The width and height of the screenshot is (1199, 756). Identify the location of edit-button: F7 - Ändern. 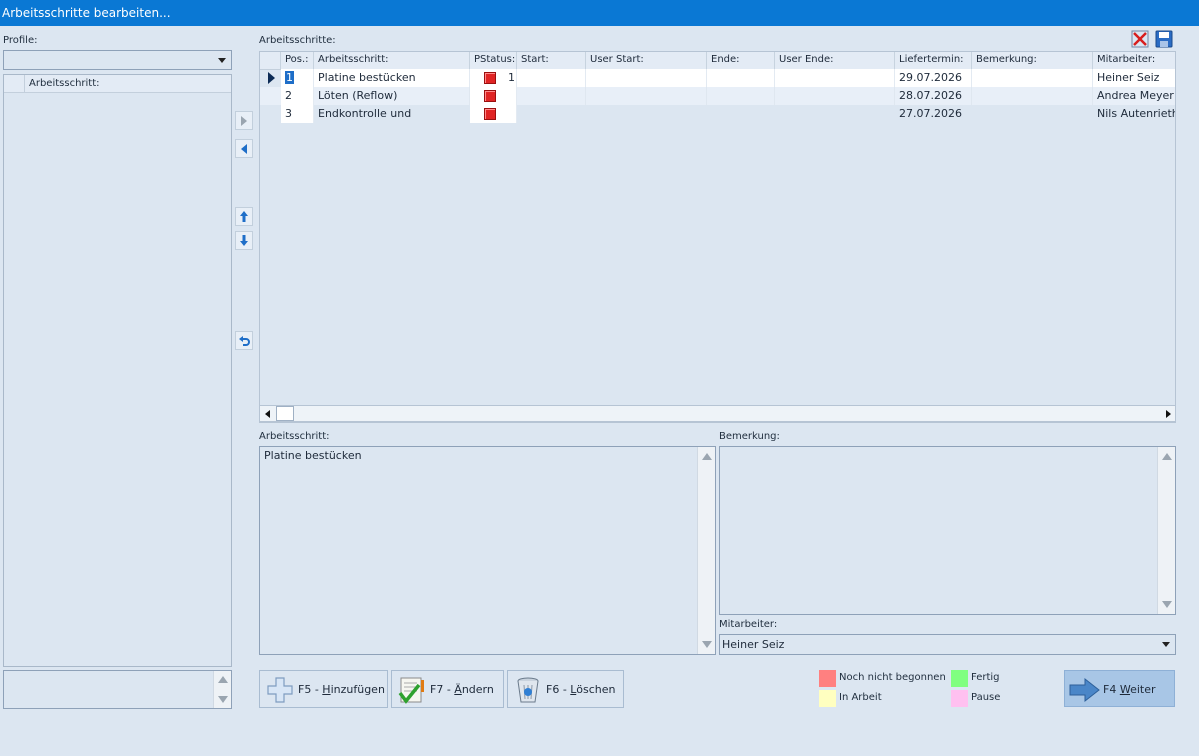
(447, 689).